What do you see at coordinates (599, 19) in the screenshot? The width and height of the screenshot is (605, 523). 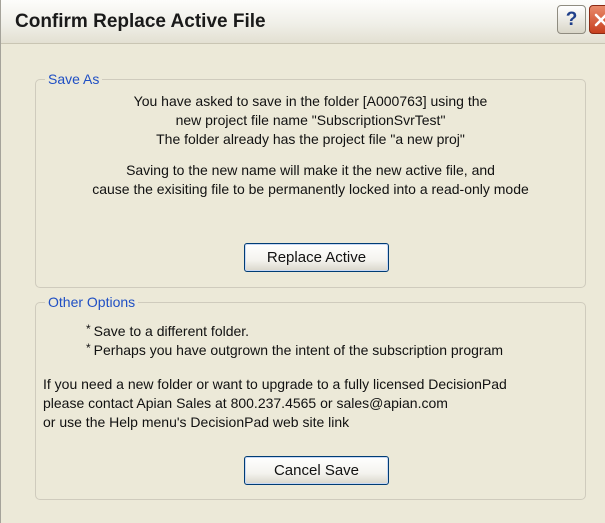 I see `close-x-icon` at bounding box center [599, 19].